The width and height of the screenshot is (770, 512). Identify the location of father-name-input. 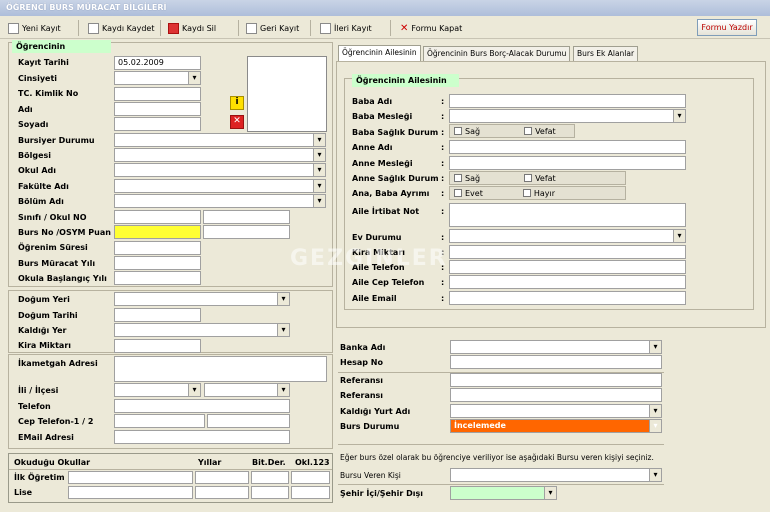
(567, 101).